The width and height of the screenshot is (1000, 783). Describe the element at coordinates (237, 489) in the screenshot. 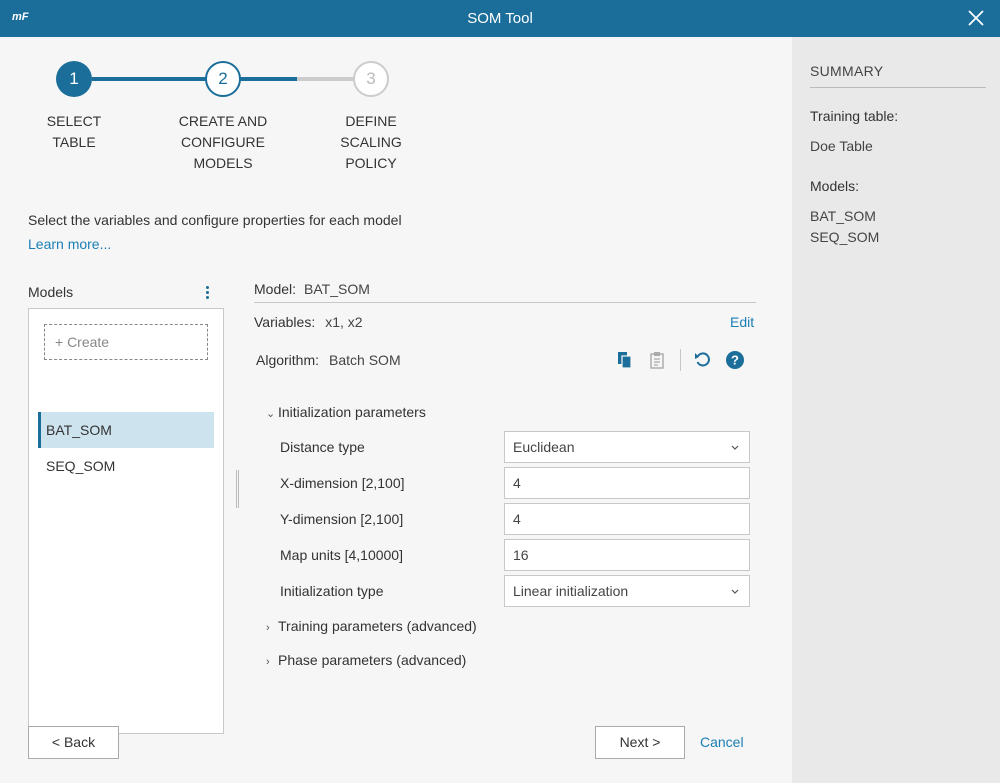

I see `panel-splitter-handle` at that location.